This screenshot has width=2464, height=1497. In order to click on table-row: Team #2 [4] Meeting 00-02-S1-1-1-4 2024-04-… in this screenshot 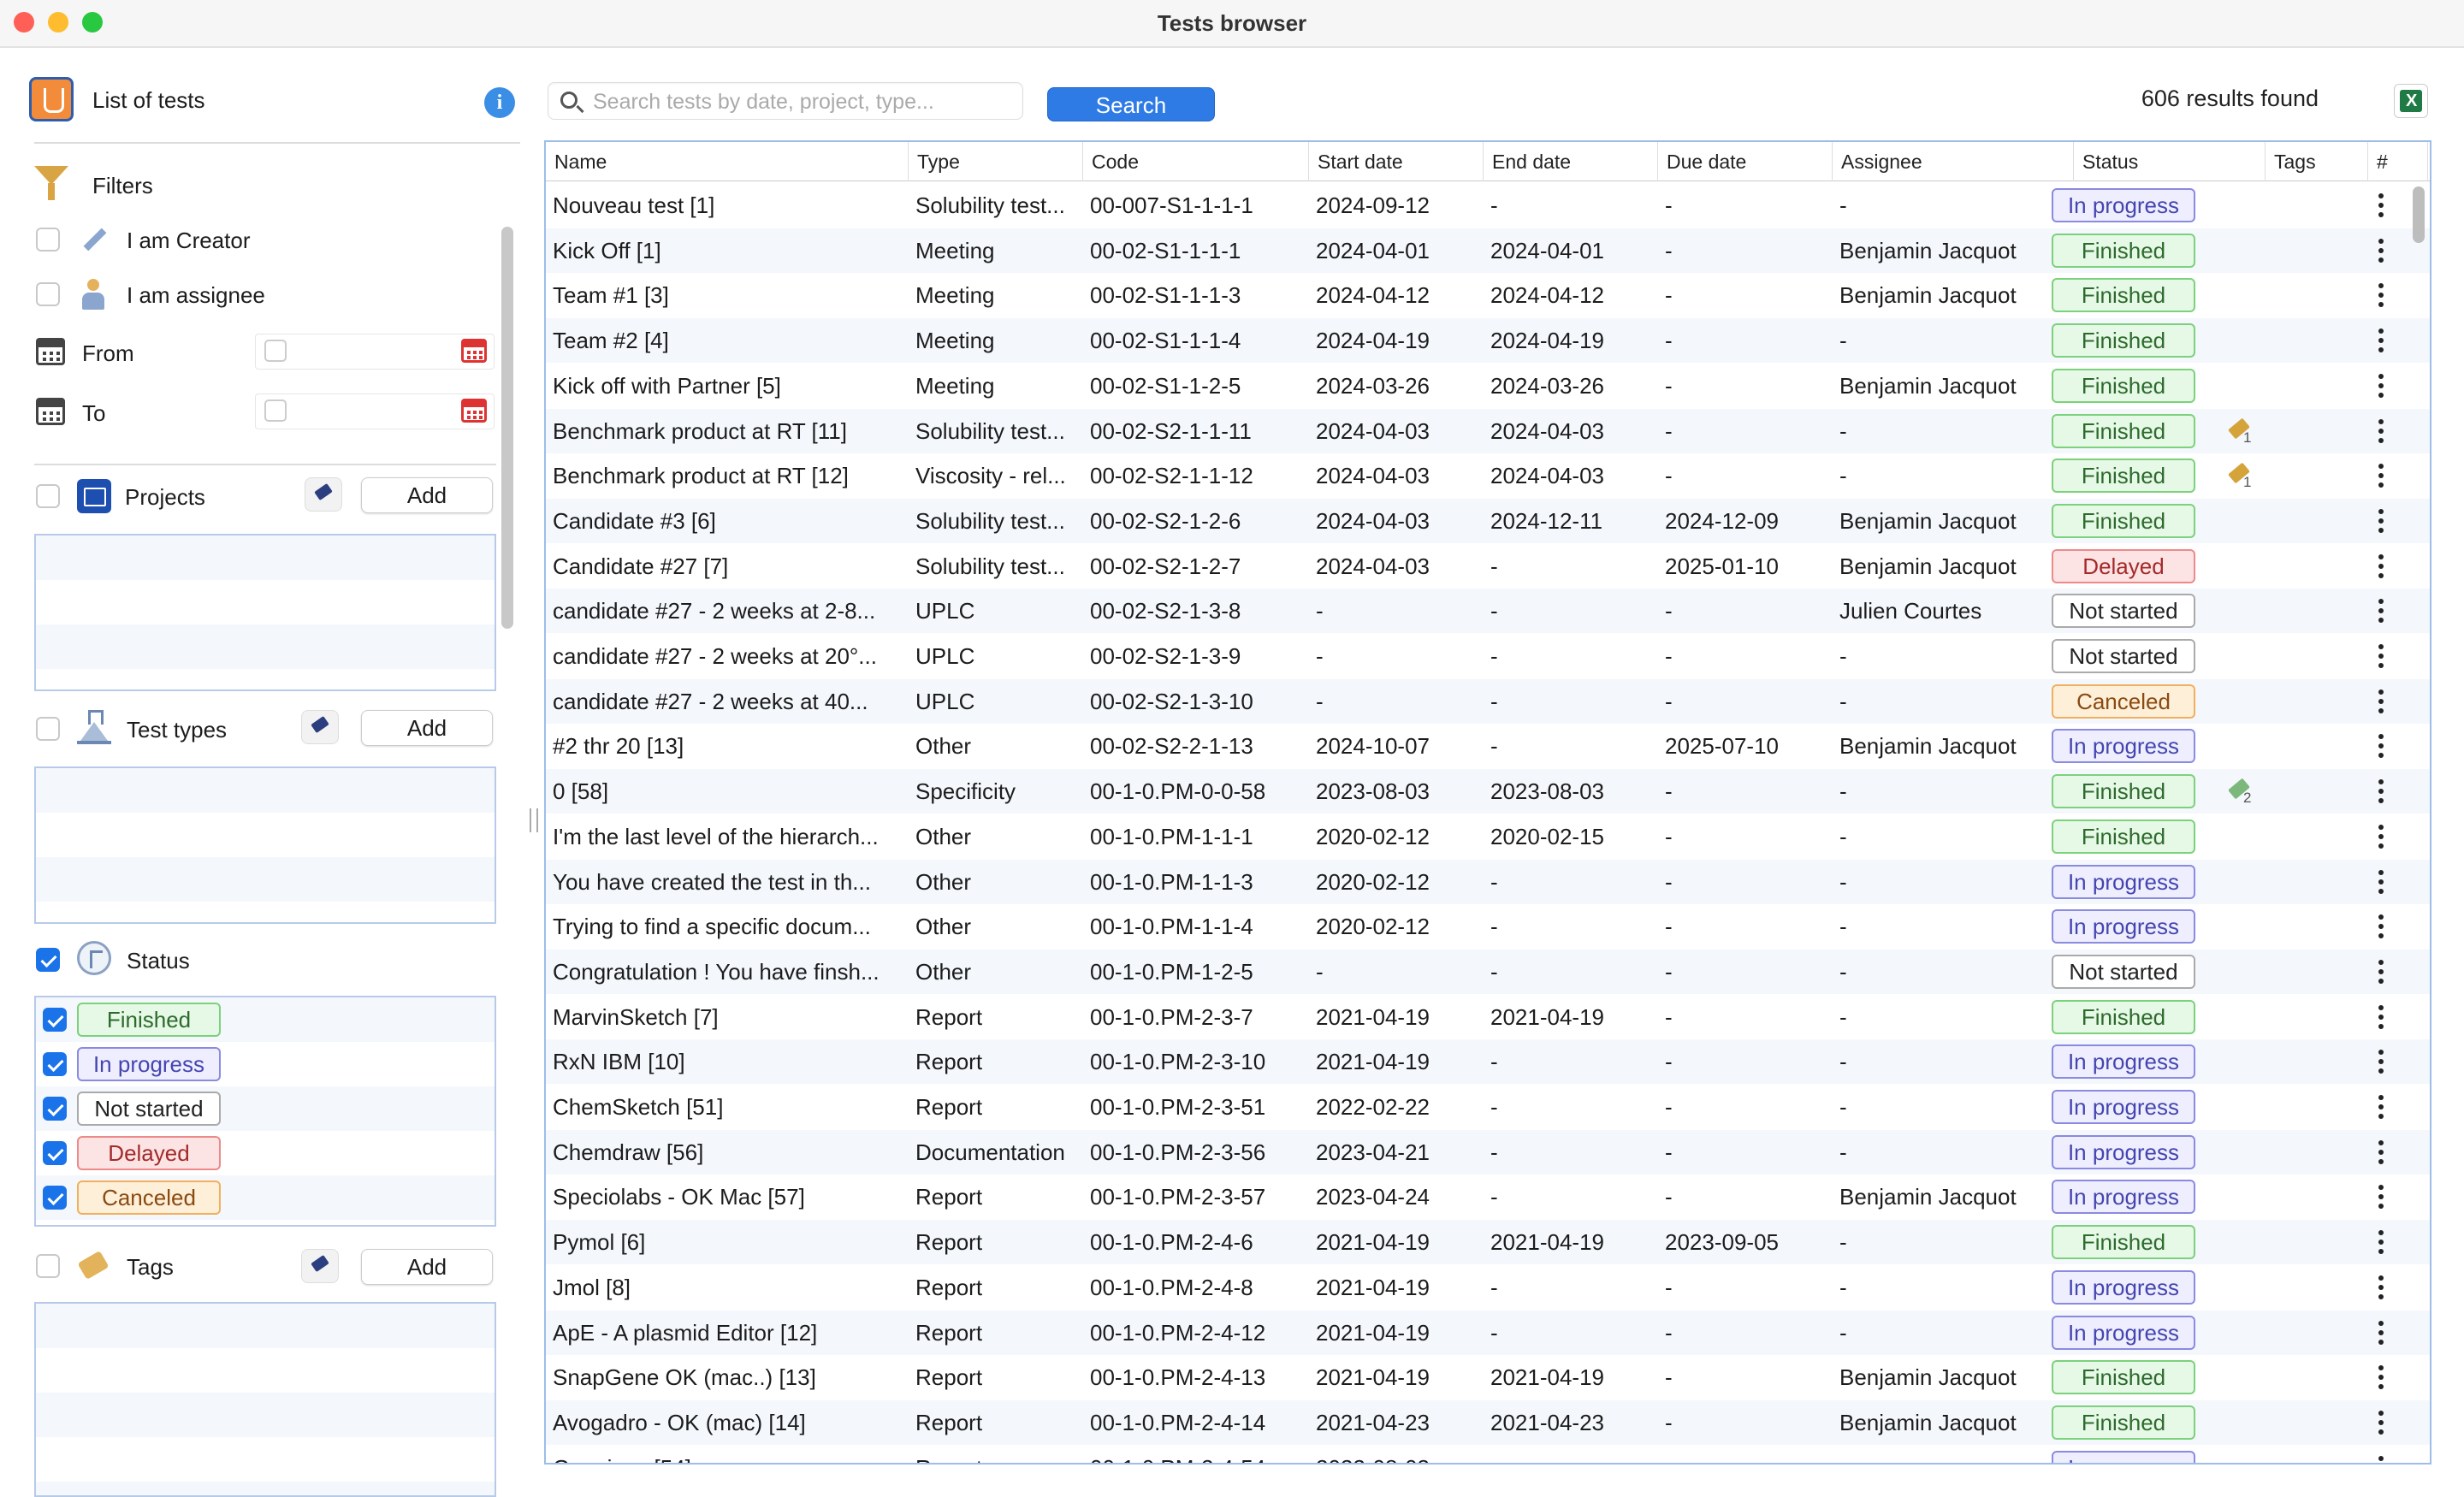, I will do `click(1488, 341)`.